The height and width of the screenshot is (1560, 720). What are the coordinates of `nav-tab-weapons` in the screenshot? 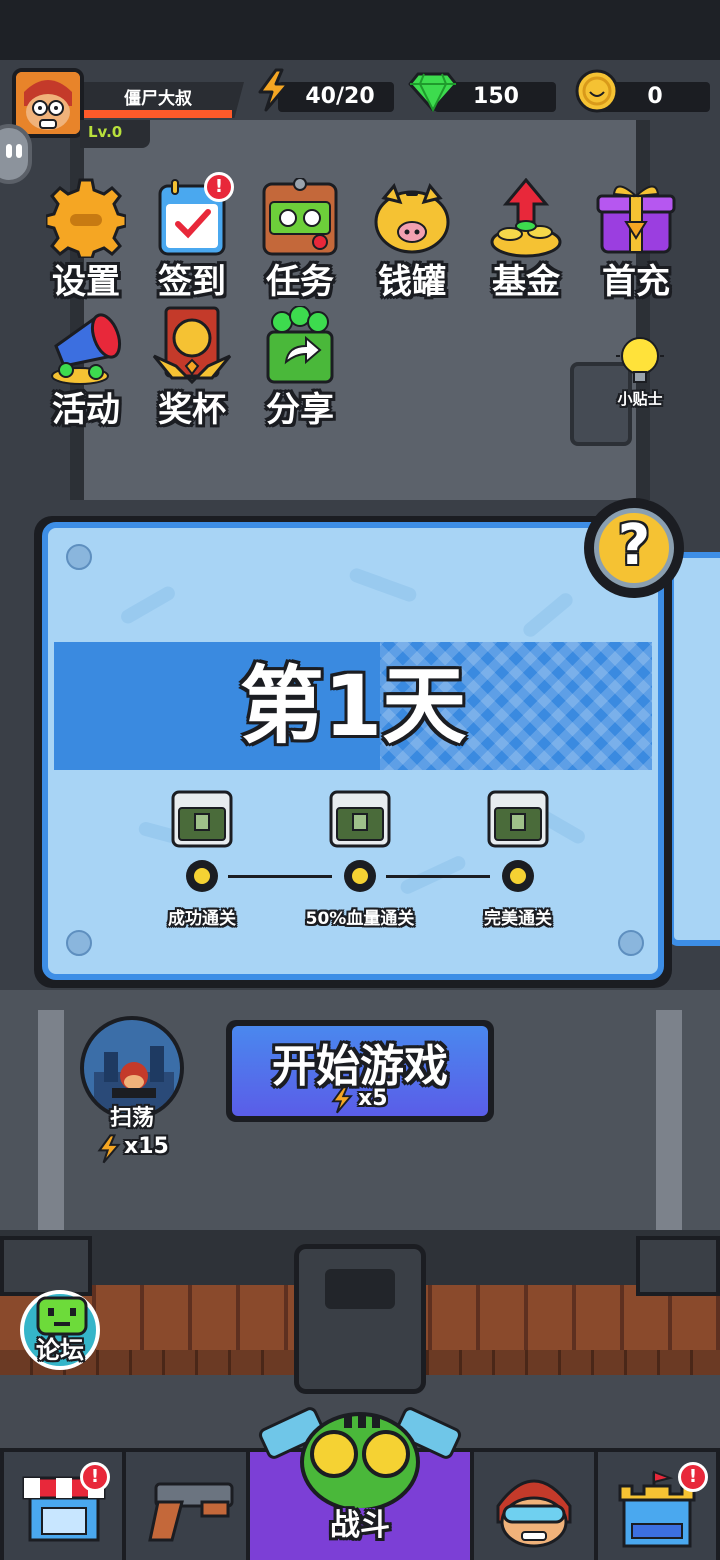 It's located at (186, 1506).